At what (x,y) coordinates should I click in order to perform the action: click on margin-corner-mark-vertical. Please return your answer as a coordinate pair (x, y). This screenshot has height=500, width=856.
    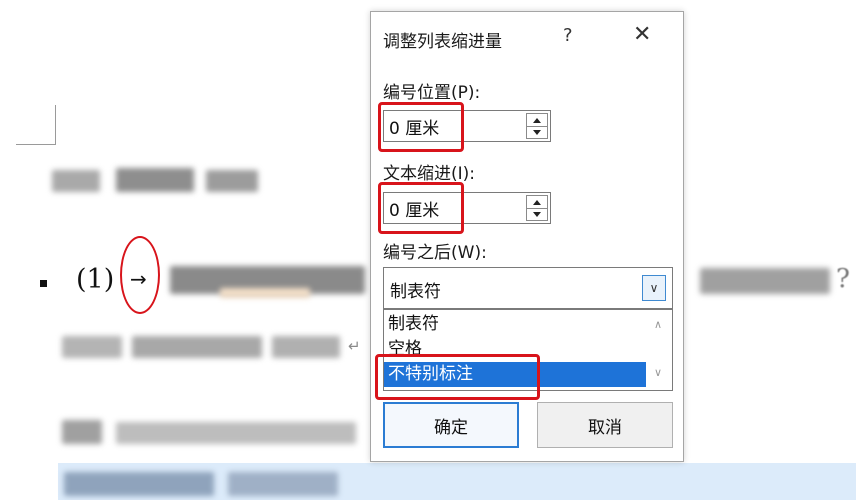
    Looking at the image, I should click on (55, 125).